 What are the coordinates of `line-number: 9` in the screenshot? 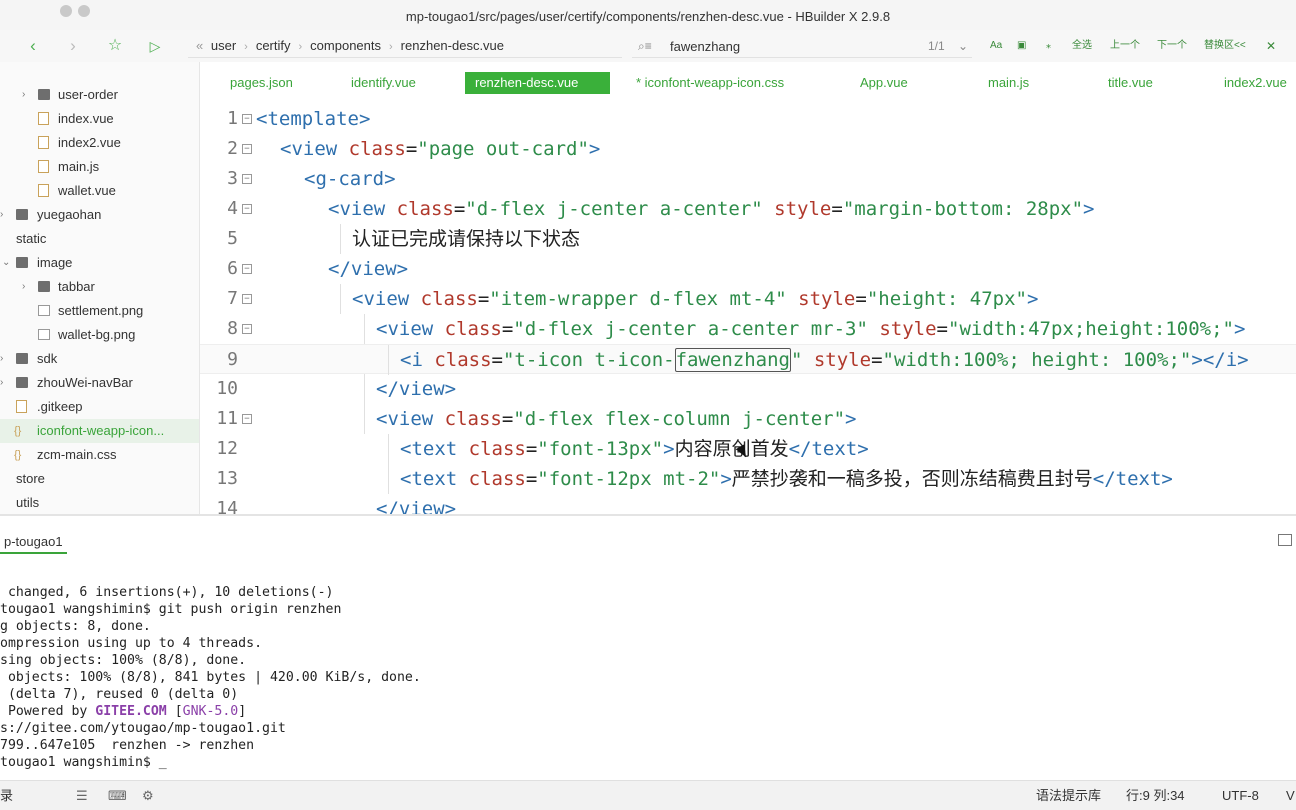 It's located at (232, 359).